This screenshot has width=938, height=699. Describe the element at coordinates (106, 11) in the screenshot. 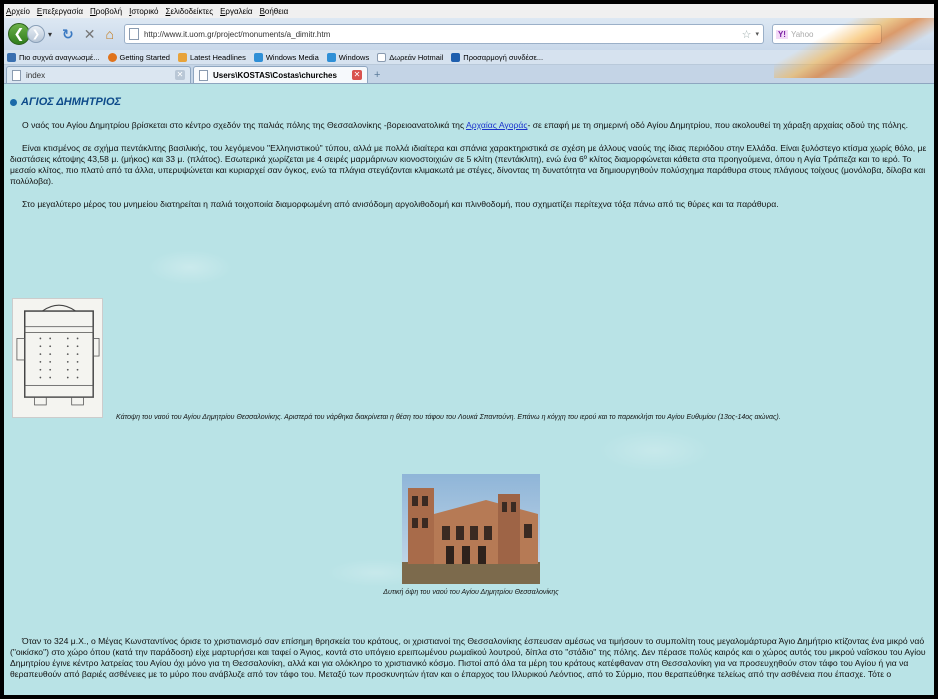

I see `menu-view: Προβολή` at that location.